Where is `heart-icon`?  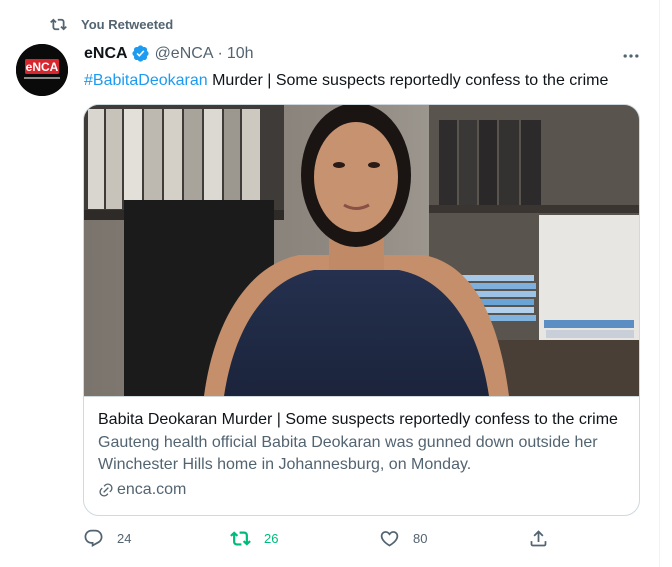 heart-icon is located at coordinates (389, 539).